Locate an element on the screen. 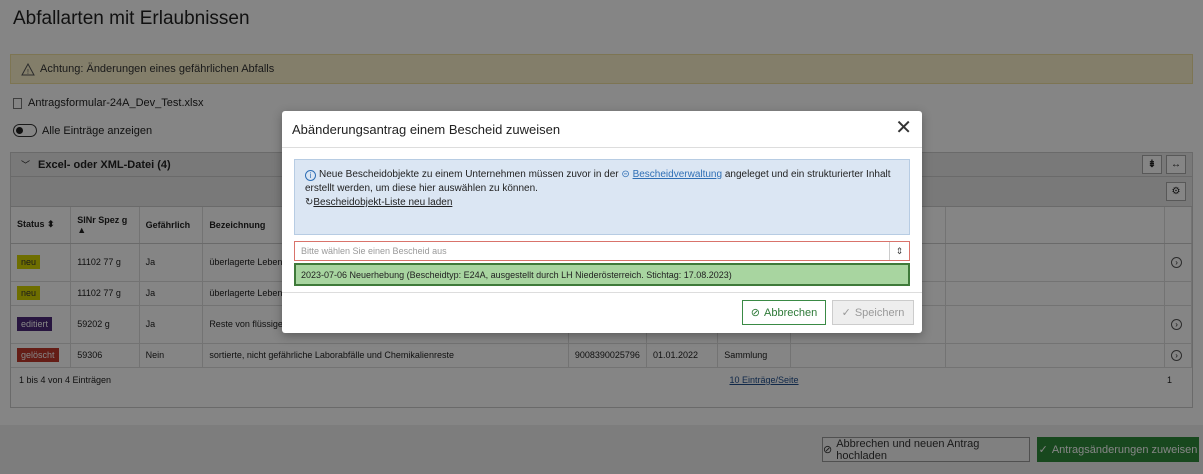  cancel-icon: ⊘ is located at coordinates (755, 313).